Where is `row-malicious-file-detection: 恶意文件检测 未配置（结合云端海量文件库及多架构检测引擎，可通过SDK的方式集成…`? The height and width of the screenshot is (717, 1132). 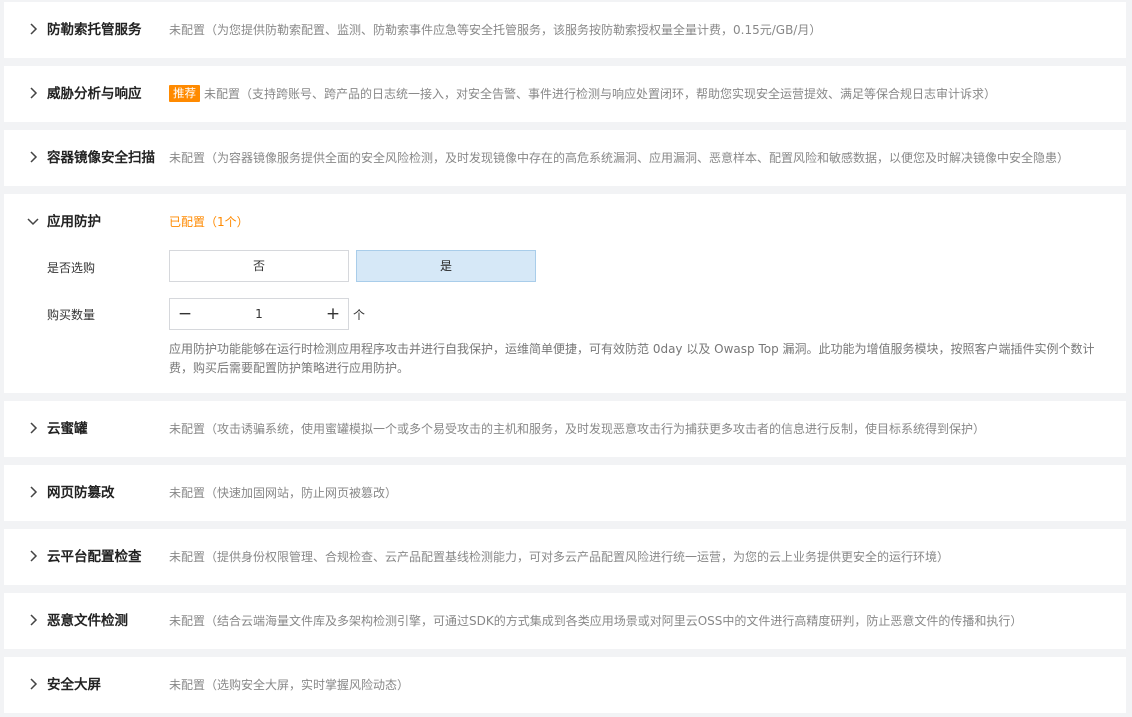
row-malicious-file-detection: 恶意文件检测 未配置（结合云端海量文件库及多架构检测引擎，可通过SDK的方式集成… is located at coordinates (565, 621).